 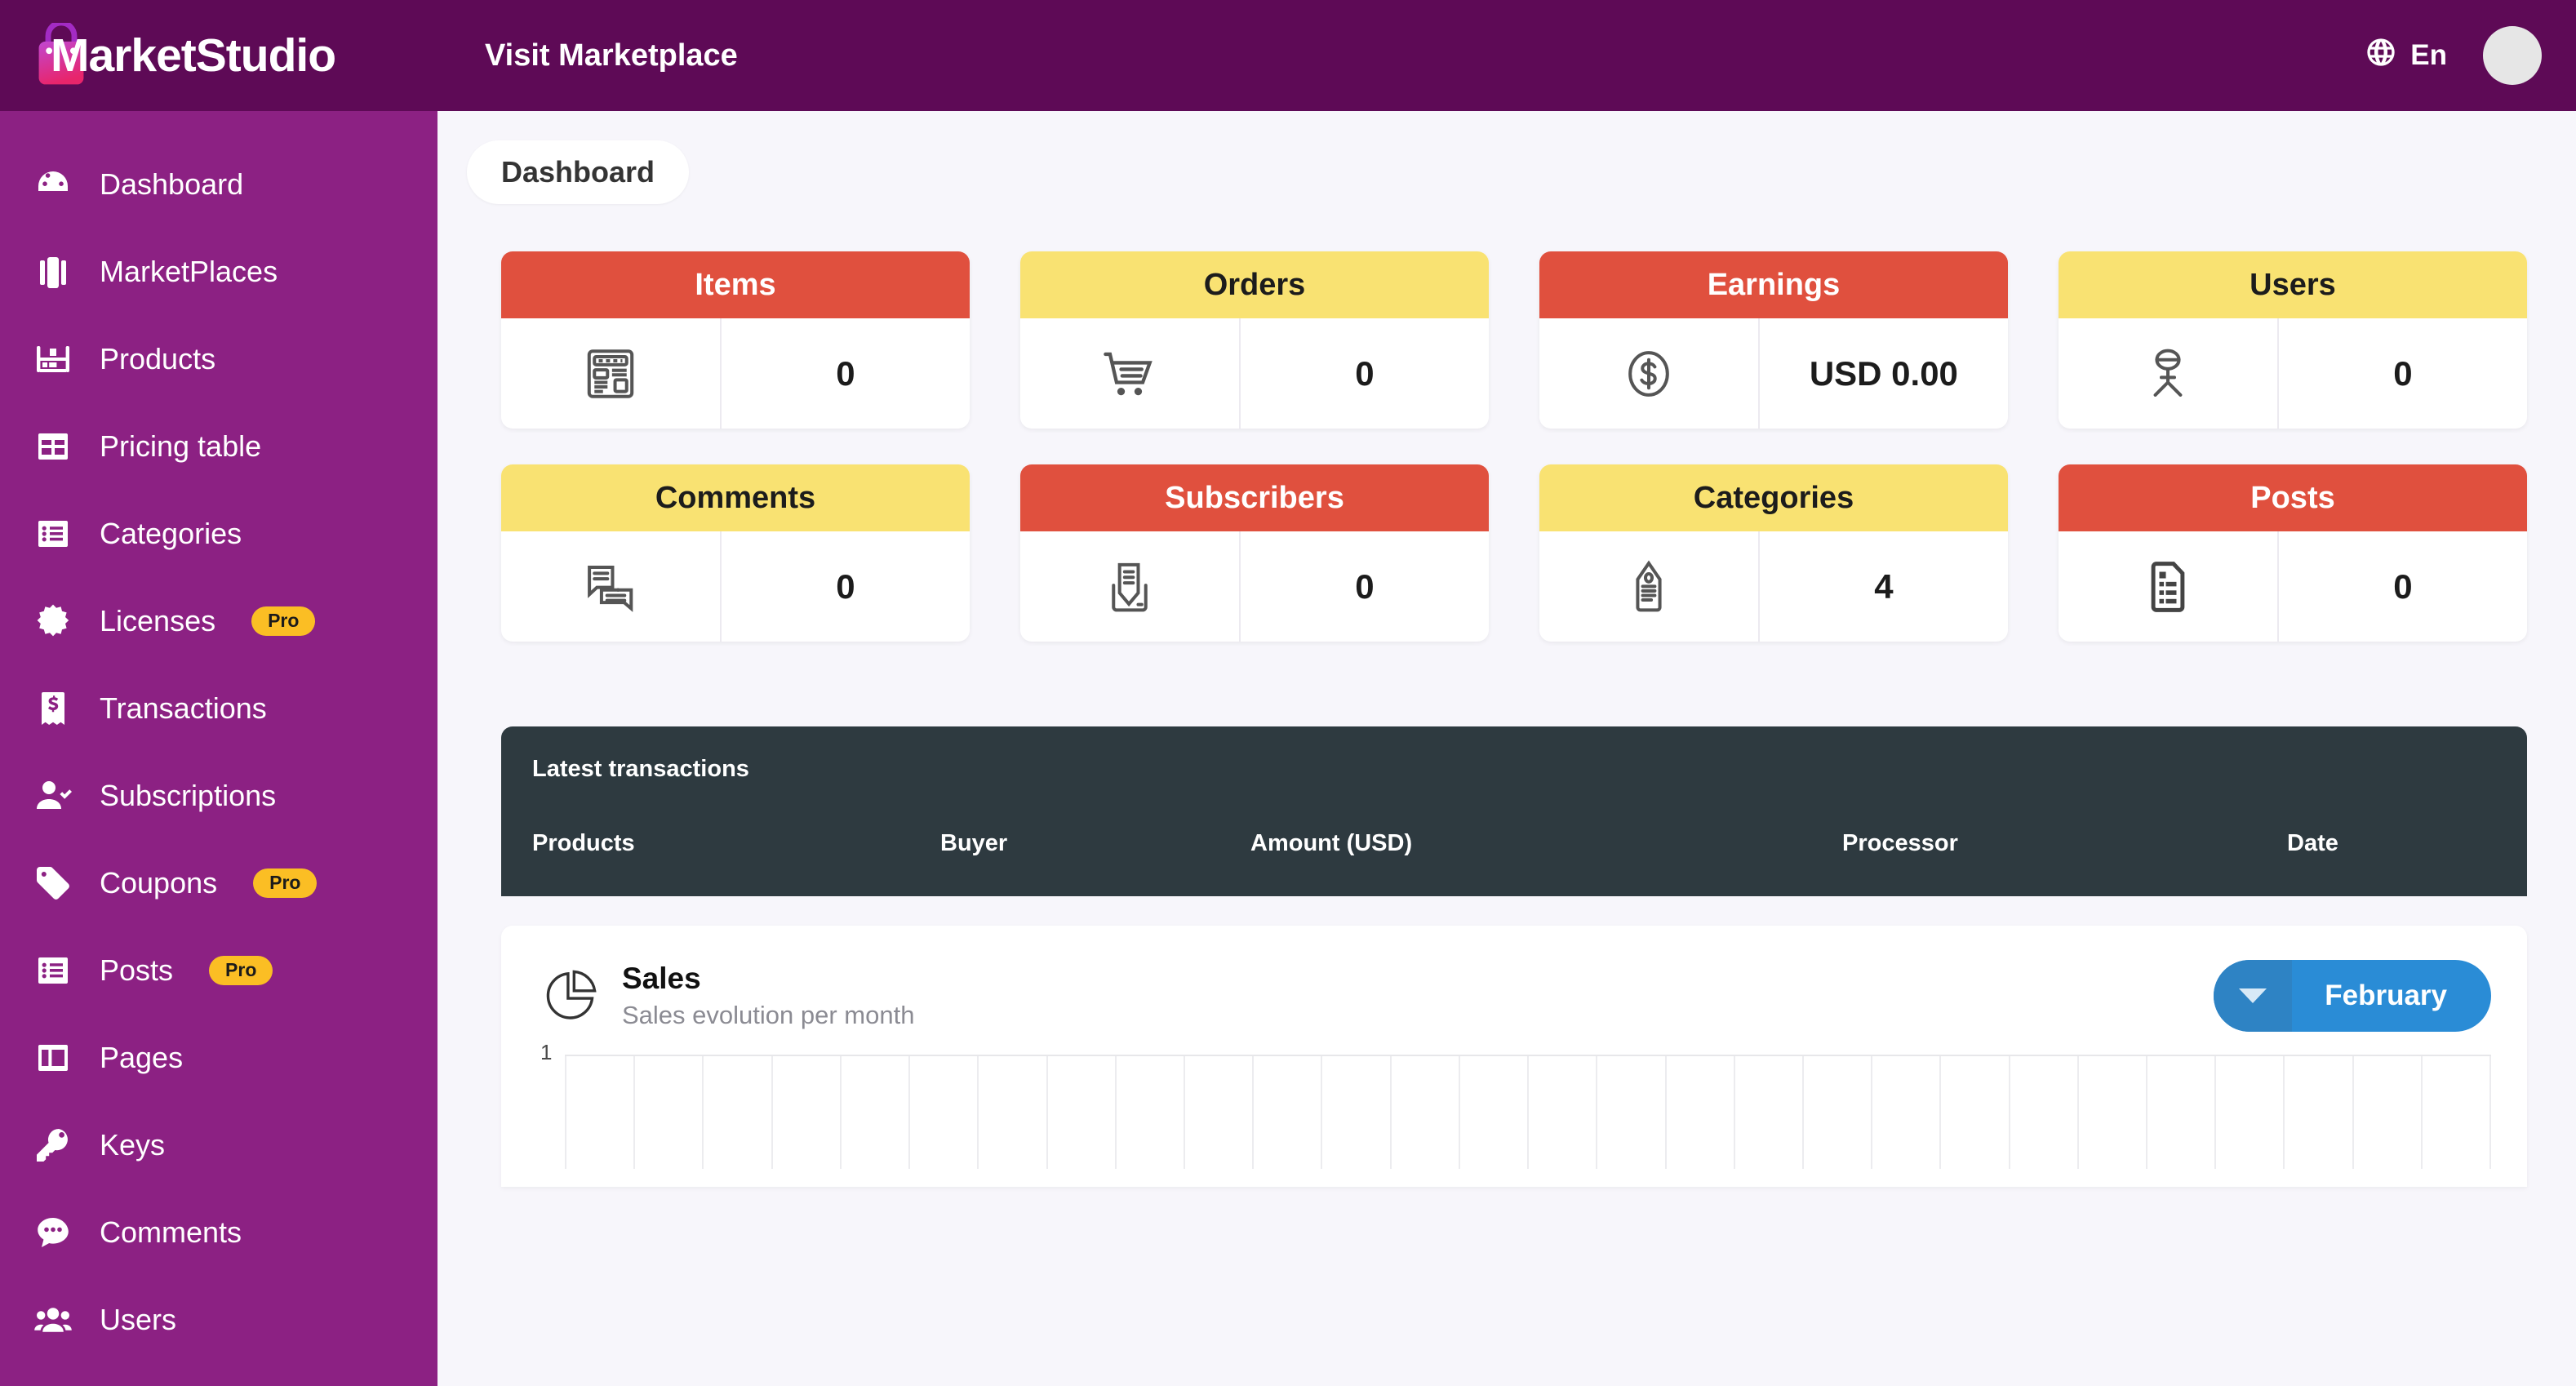 I want to click on sidebar-item-comments: Comments, so click(x=218, y=1232).